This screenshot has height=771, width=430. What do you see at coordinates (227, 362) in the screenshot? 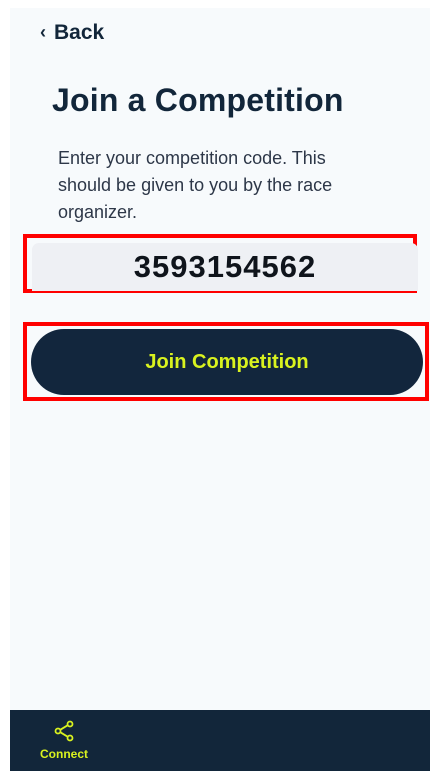
I see `join-competition-button: Join Competition` at bounding box center [227, 362].